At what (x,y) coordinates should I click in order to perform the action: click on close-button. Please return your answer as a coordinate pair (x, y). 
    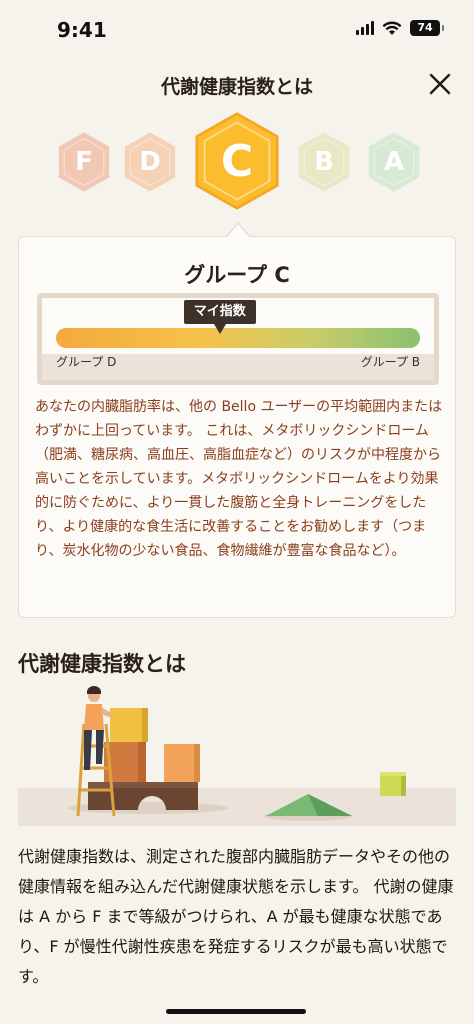
    Looking at the image, I should click on (440, 84).